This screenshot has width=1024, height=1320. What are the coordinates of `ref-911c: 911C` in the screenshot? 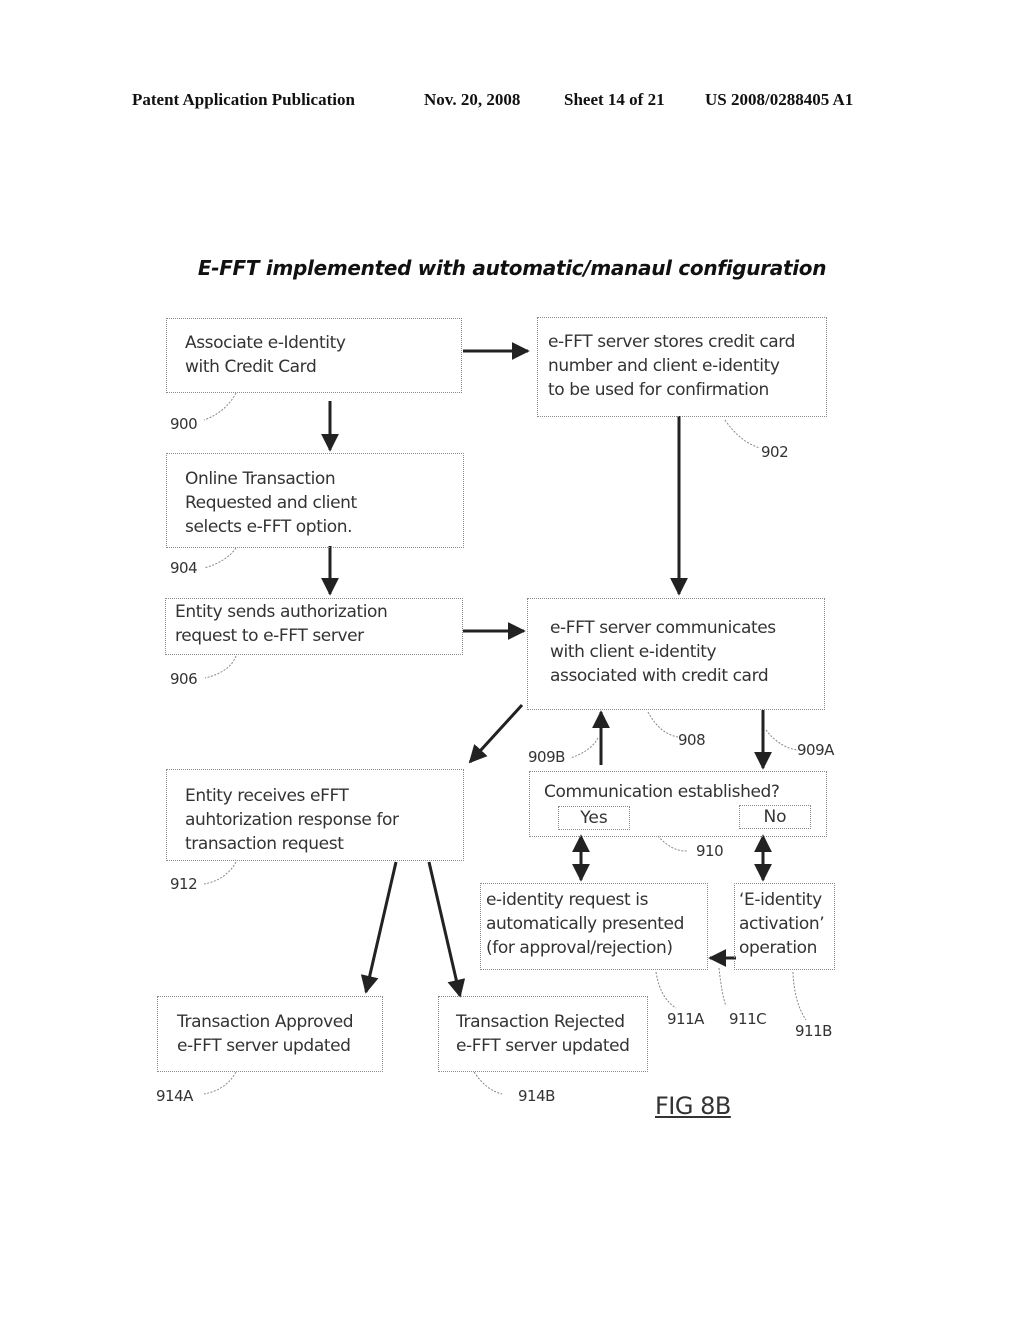 It's located at (748, 1019).